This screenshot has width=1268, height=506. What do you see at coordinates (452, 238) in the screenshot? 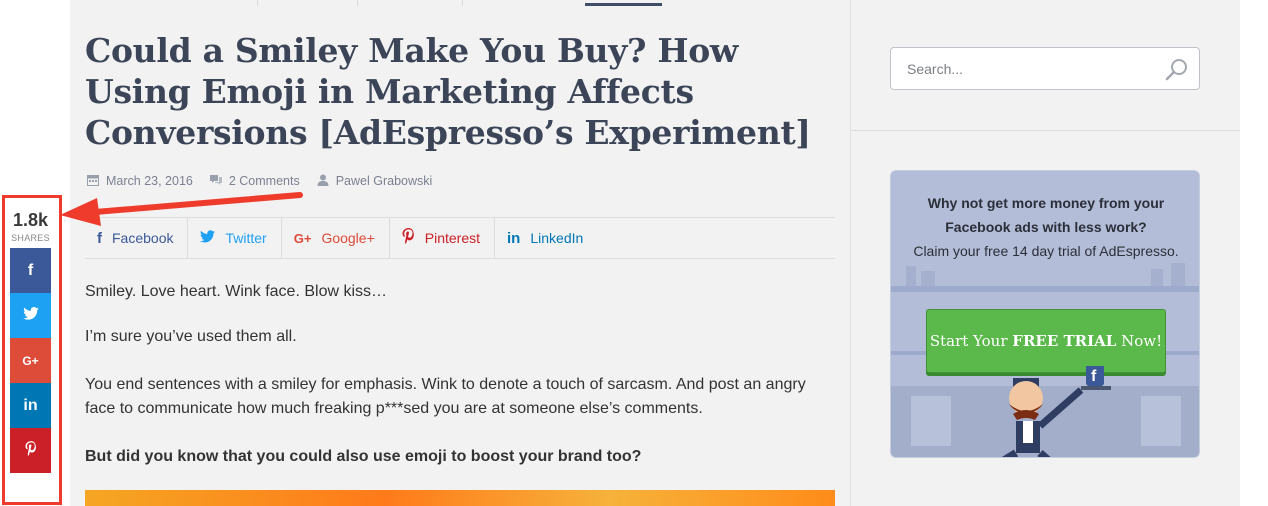
I see `share-pinterest-label: Pinterest` at bounding box center [452, 238].